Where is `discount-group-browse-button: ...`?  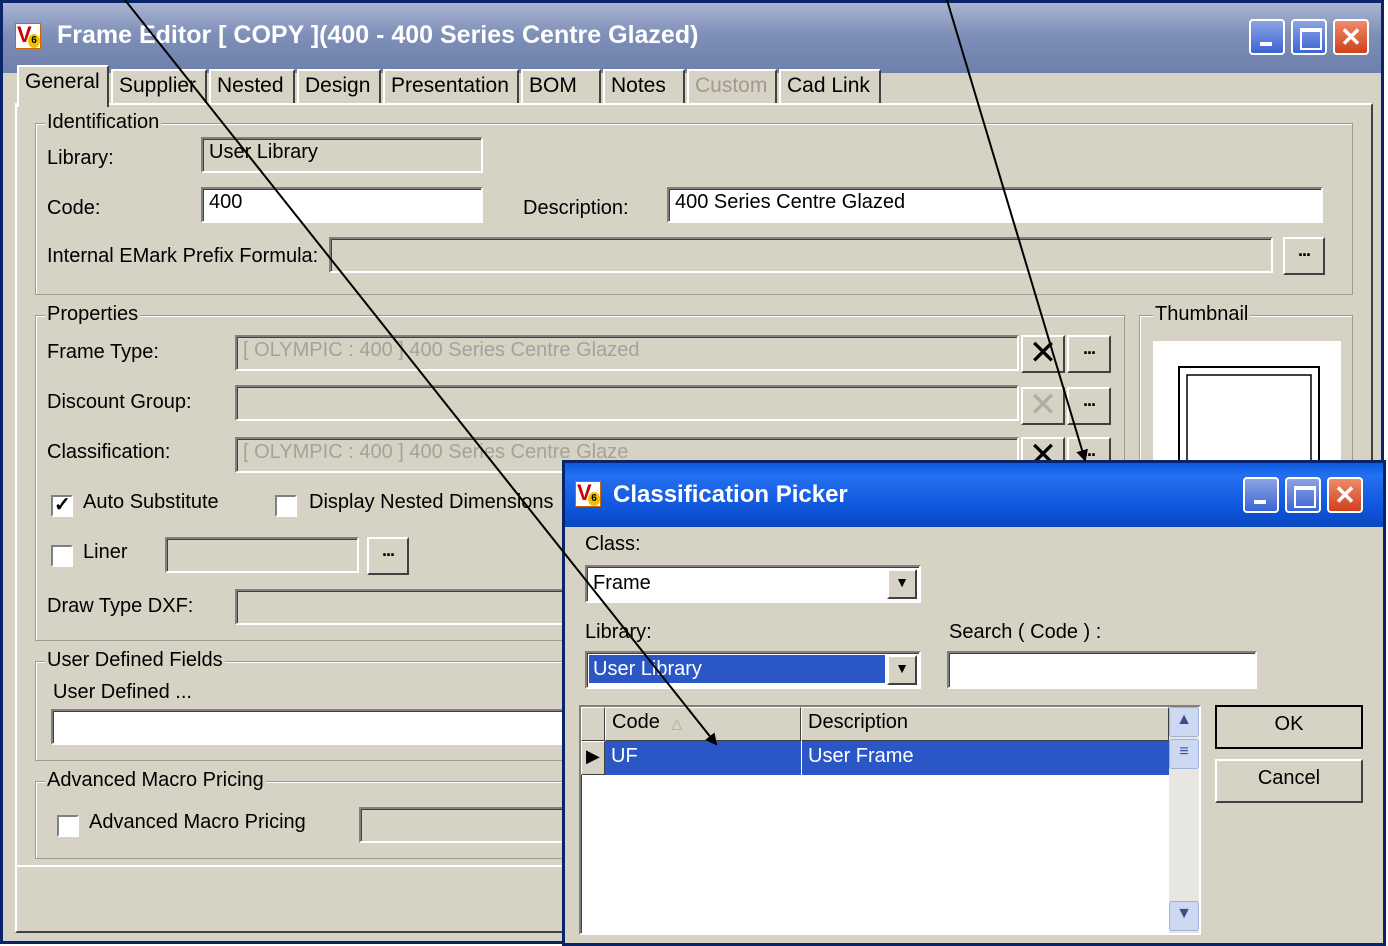 discount-group-browse-button: ... is located at coordinates (1089, 406).